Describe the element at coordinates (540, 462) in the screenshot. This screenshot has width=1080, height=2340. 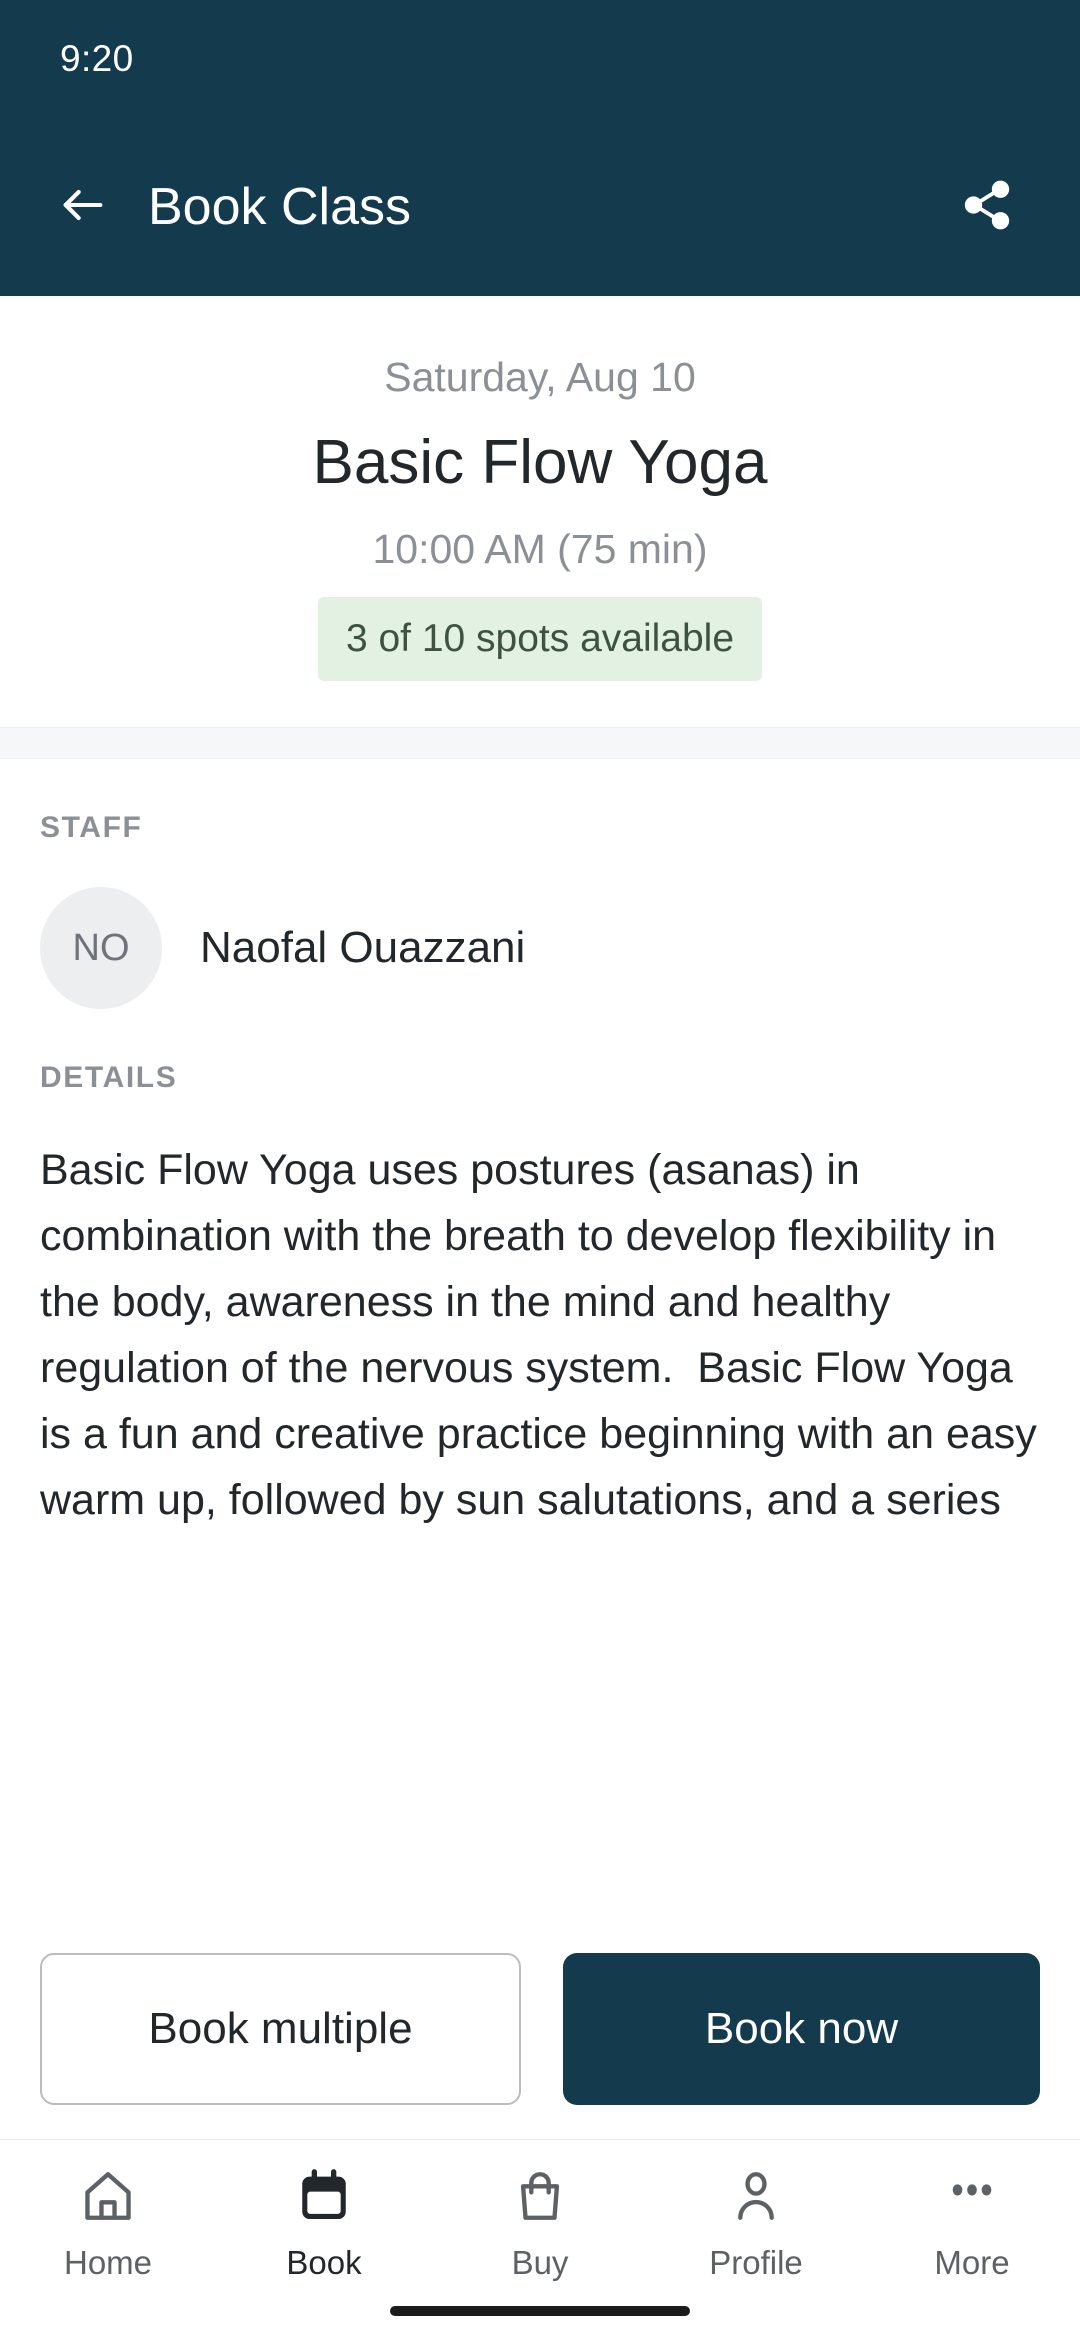
I see `class-title: Basic Flow Yoga` at that location.